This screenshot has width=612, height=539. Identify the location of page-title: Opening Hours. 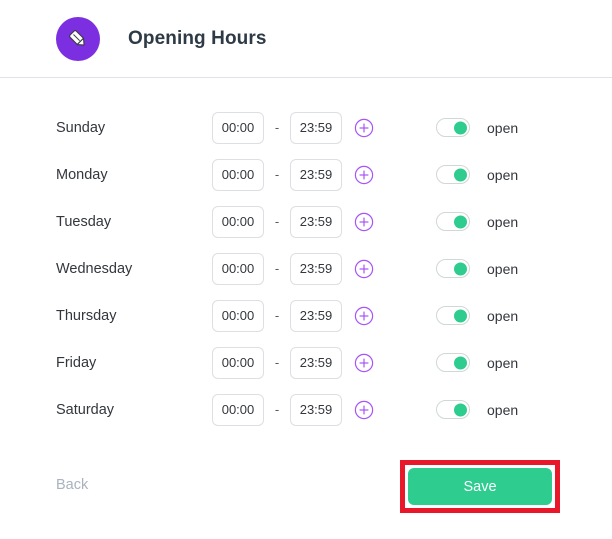
(197, 38).